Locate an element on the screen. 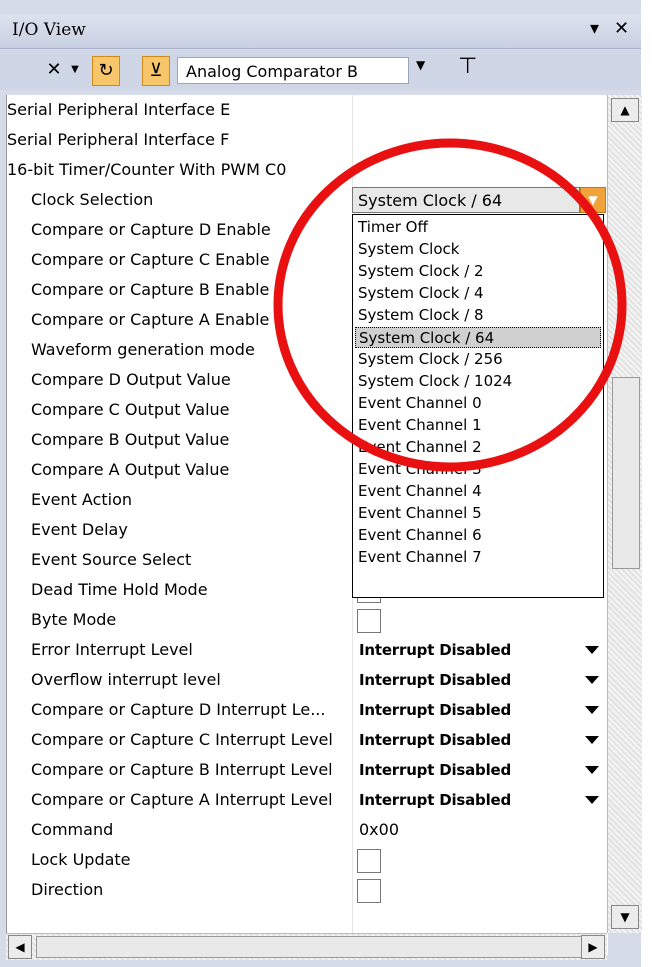  clock-selection-combo: System Clock / 64 is located at coordinates (466, 200).